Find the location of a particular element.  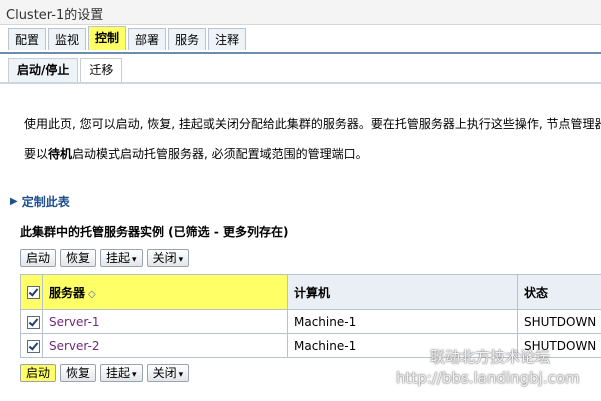

watermark-url: http://bbs.landingbj.com is located at coordinates (488, 378).